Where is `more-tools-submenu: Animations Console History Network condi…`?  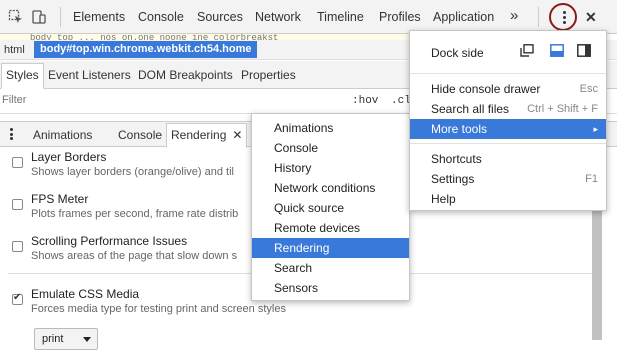 more-tools-submenu: Animations Console History Network condi… is located at coordinates (330, 207).